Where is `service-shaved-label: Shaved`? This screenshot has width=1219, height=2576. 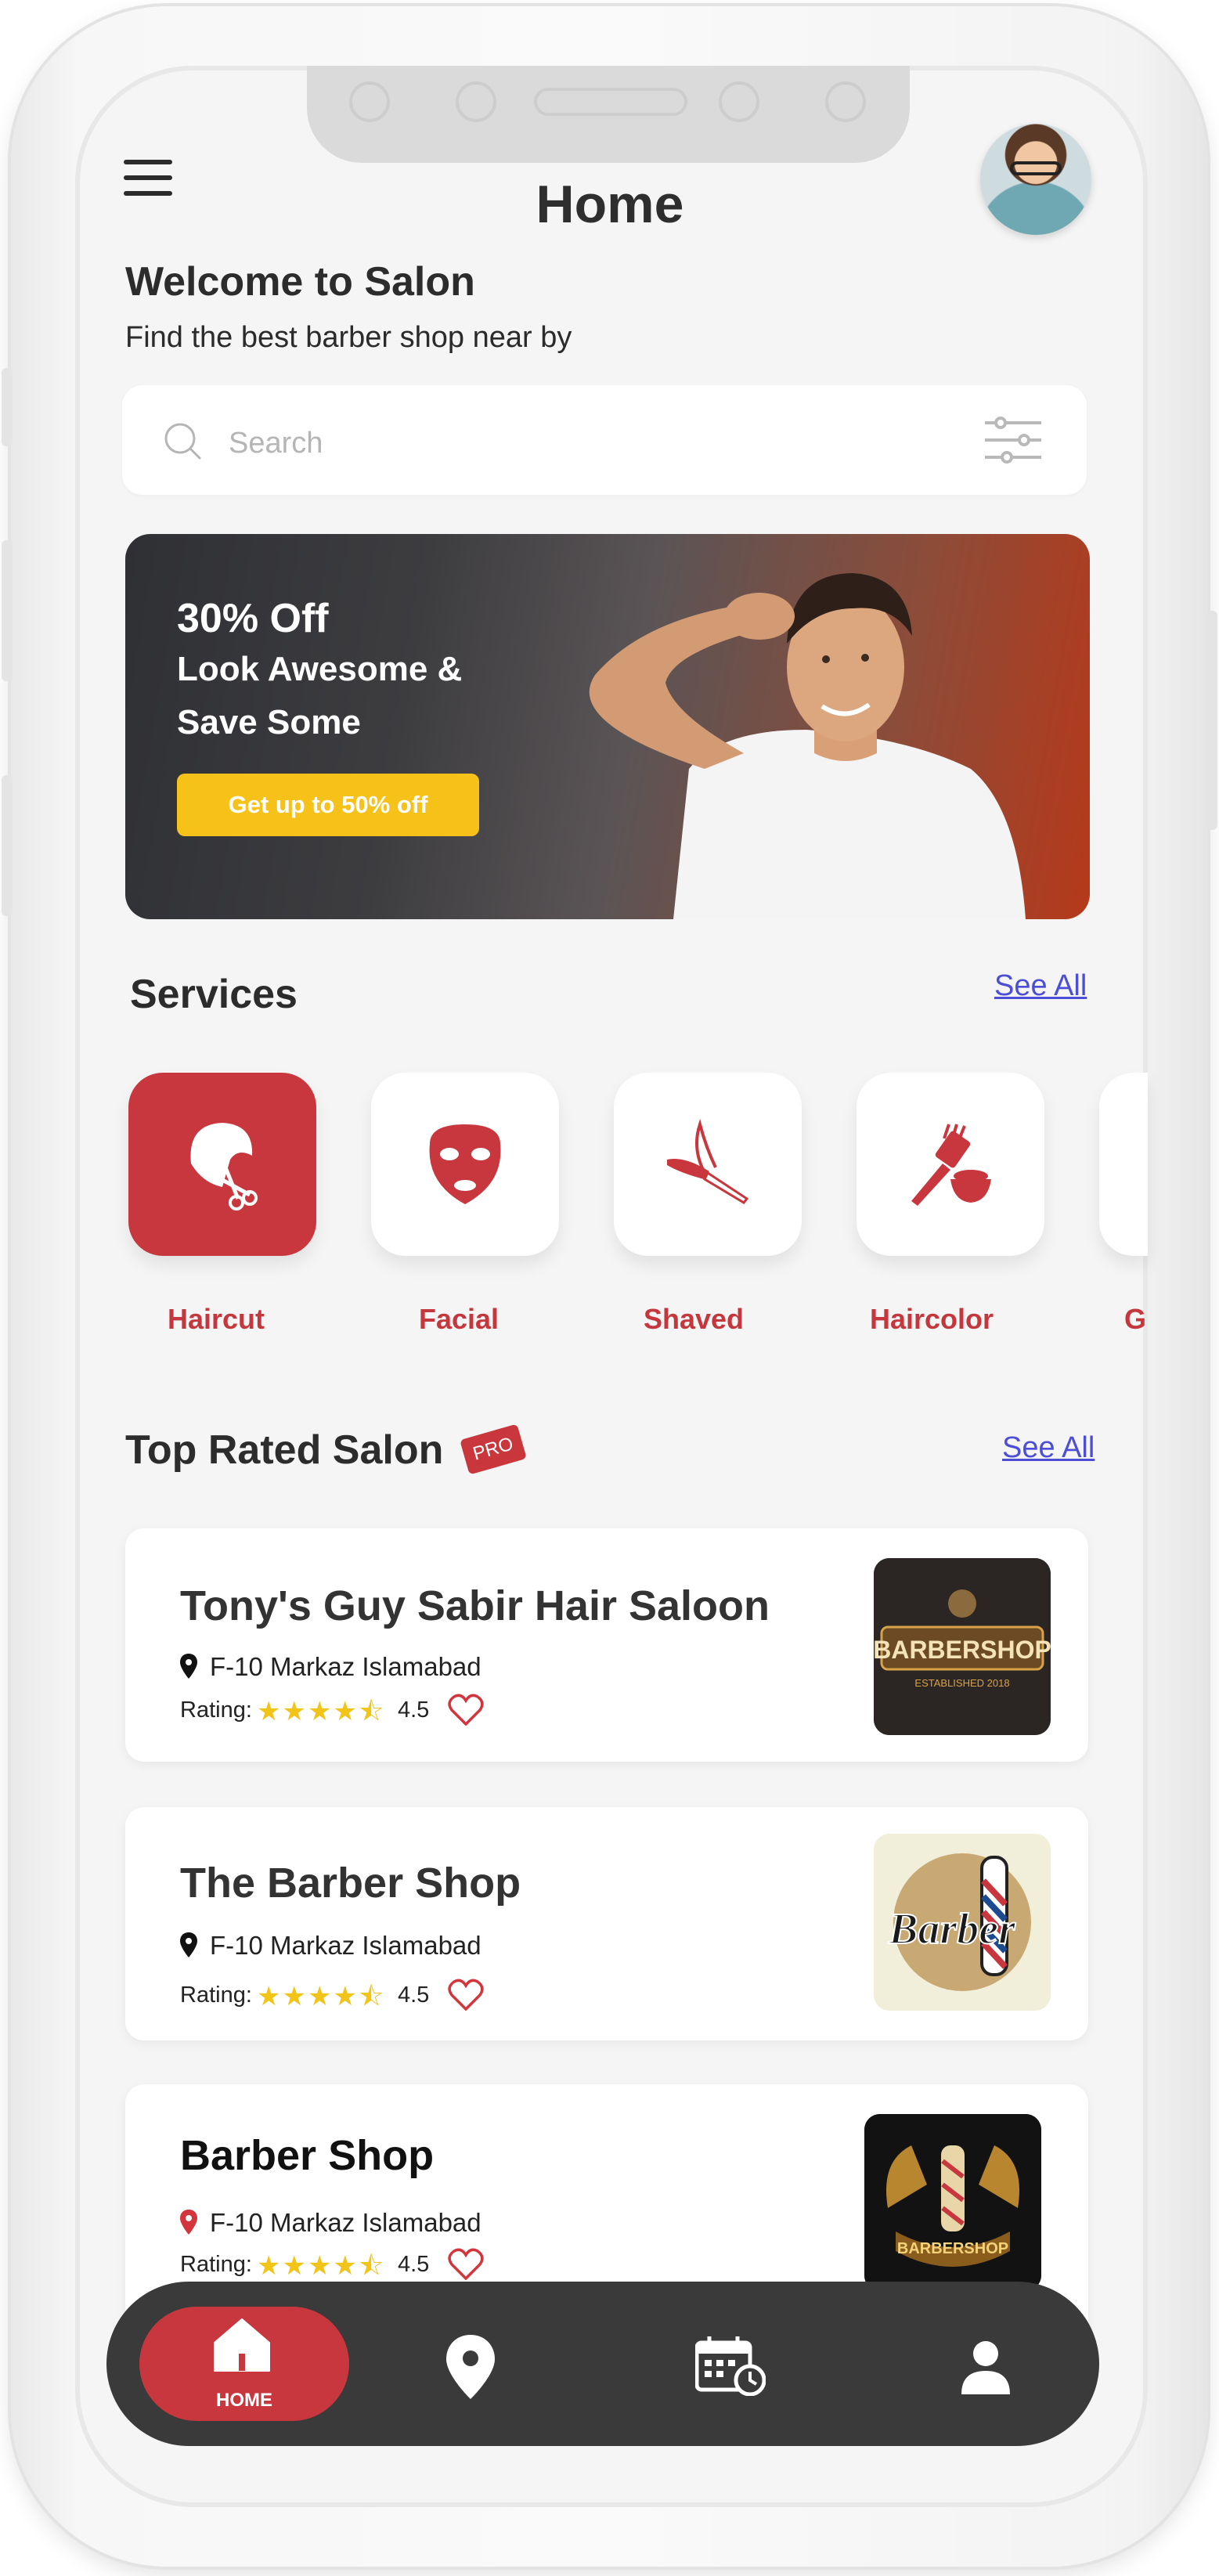
service-shaved-label: Shaved is located at coordinates (694, 1319).